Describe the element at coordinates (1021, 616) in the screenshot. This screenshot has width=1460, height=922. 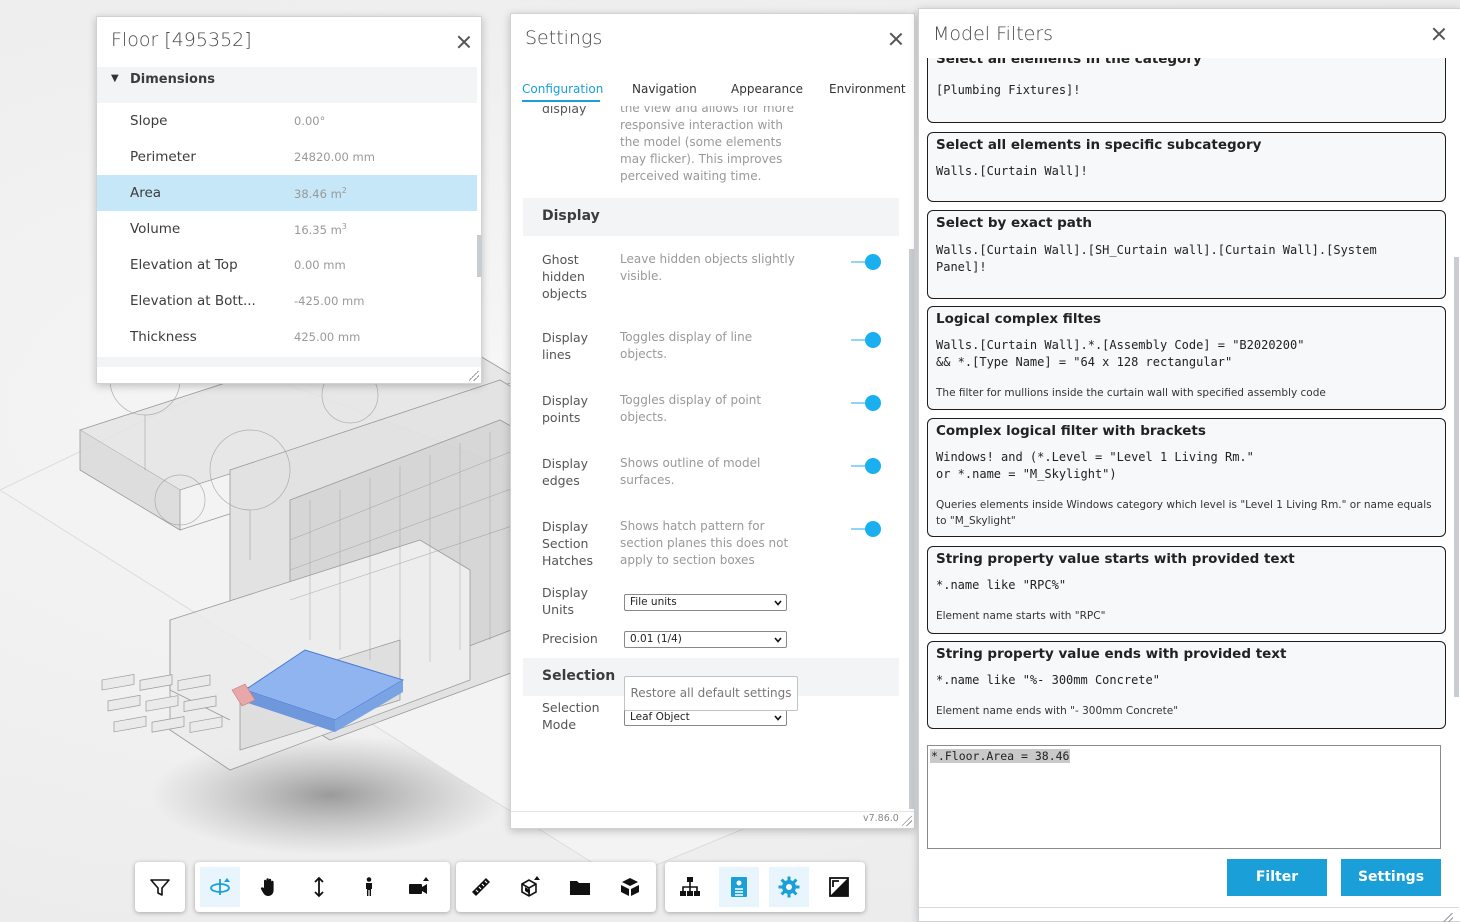
I see `filter-card-desc: Element name starts with "RPC"` at that location.